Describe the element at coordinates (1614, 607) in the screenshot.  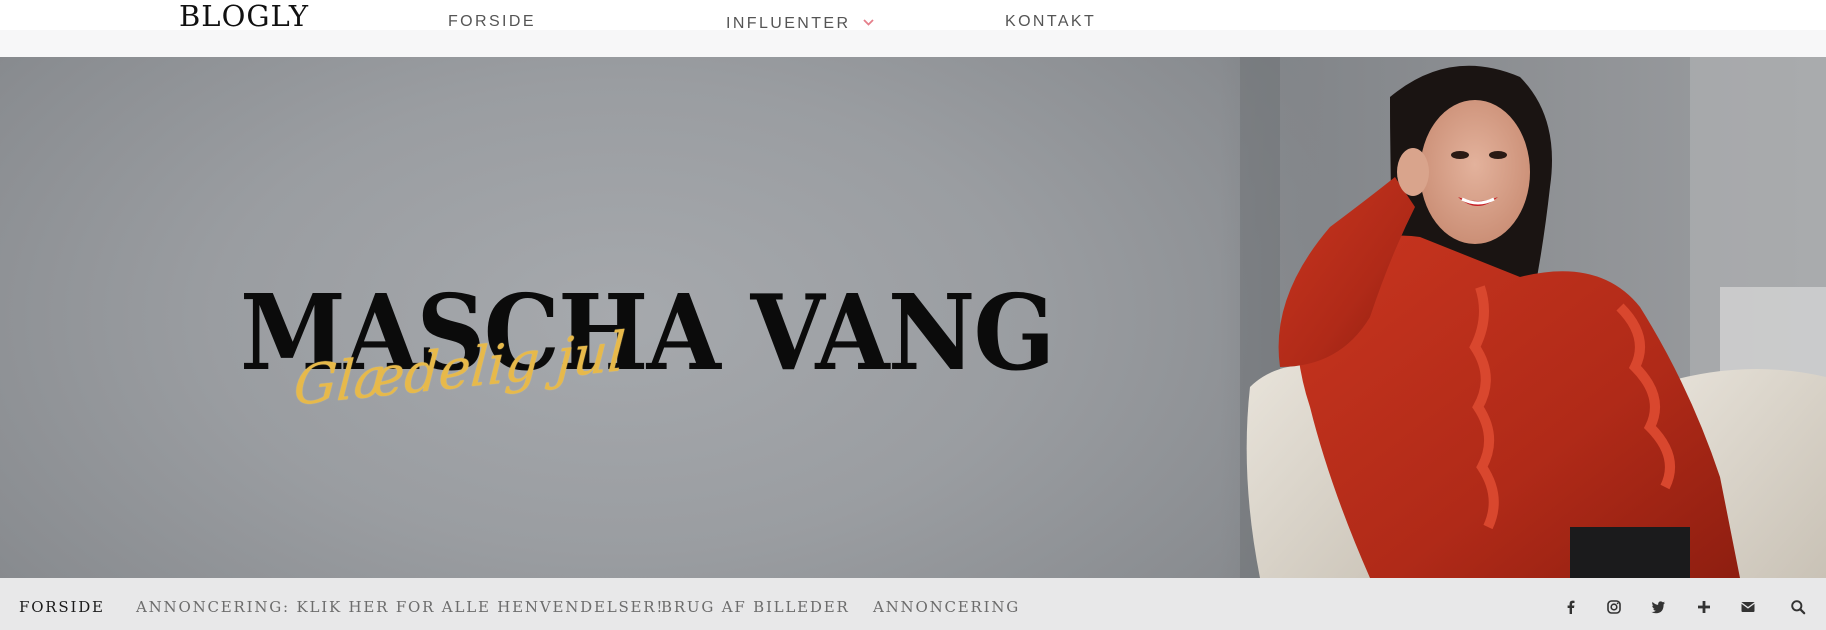
I see `instagram-icon` at that location.